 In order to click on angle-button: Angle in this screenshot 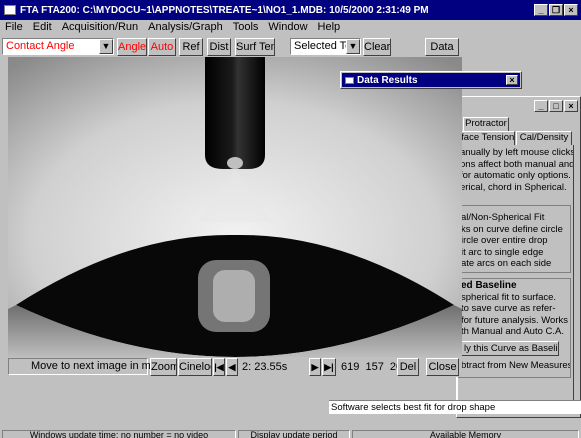, I will do `click(132, 47)`.